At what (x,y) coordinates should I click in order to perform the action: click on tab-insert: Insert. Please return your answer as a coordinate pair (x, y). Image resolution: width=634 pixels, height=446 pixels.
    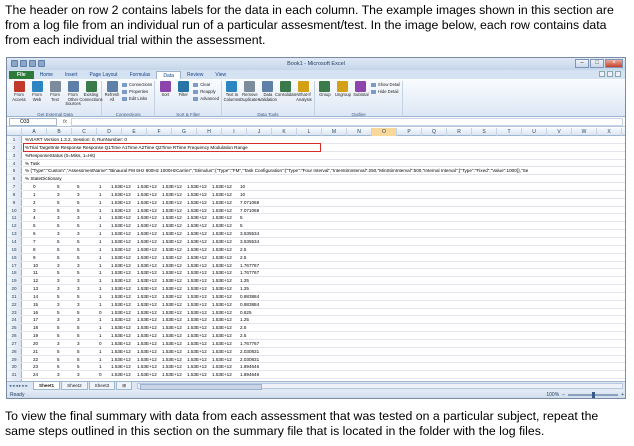
    Looking at the image, I should click on (71, 75).